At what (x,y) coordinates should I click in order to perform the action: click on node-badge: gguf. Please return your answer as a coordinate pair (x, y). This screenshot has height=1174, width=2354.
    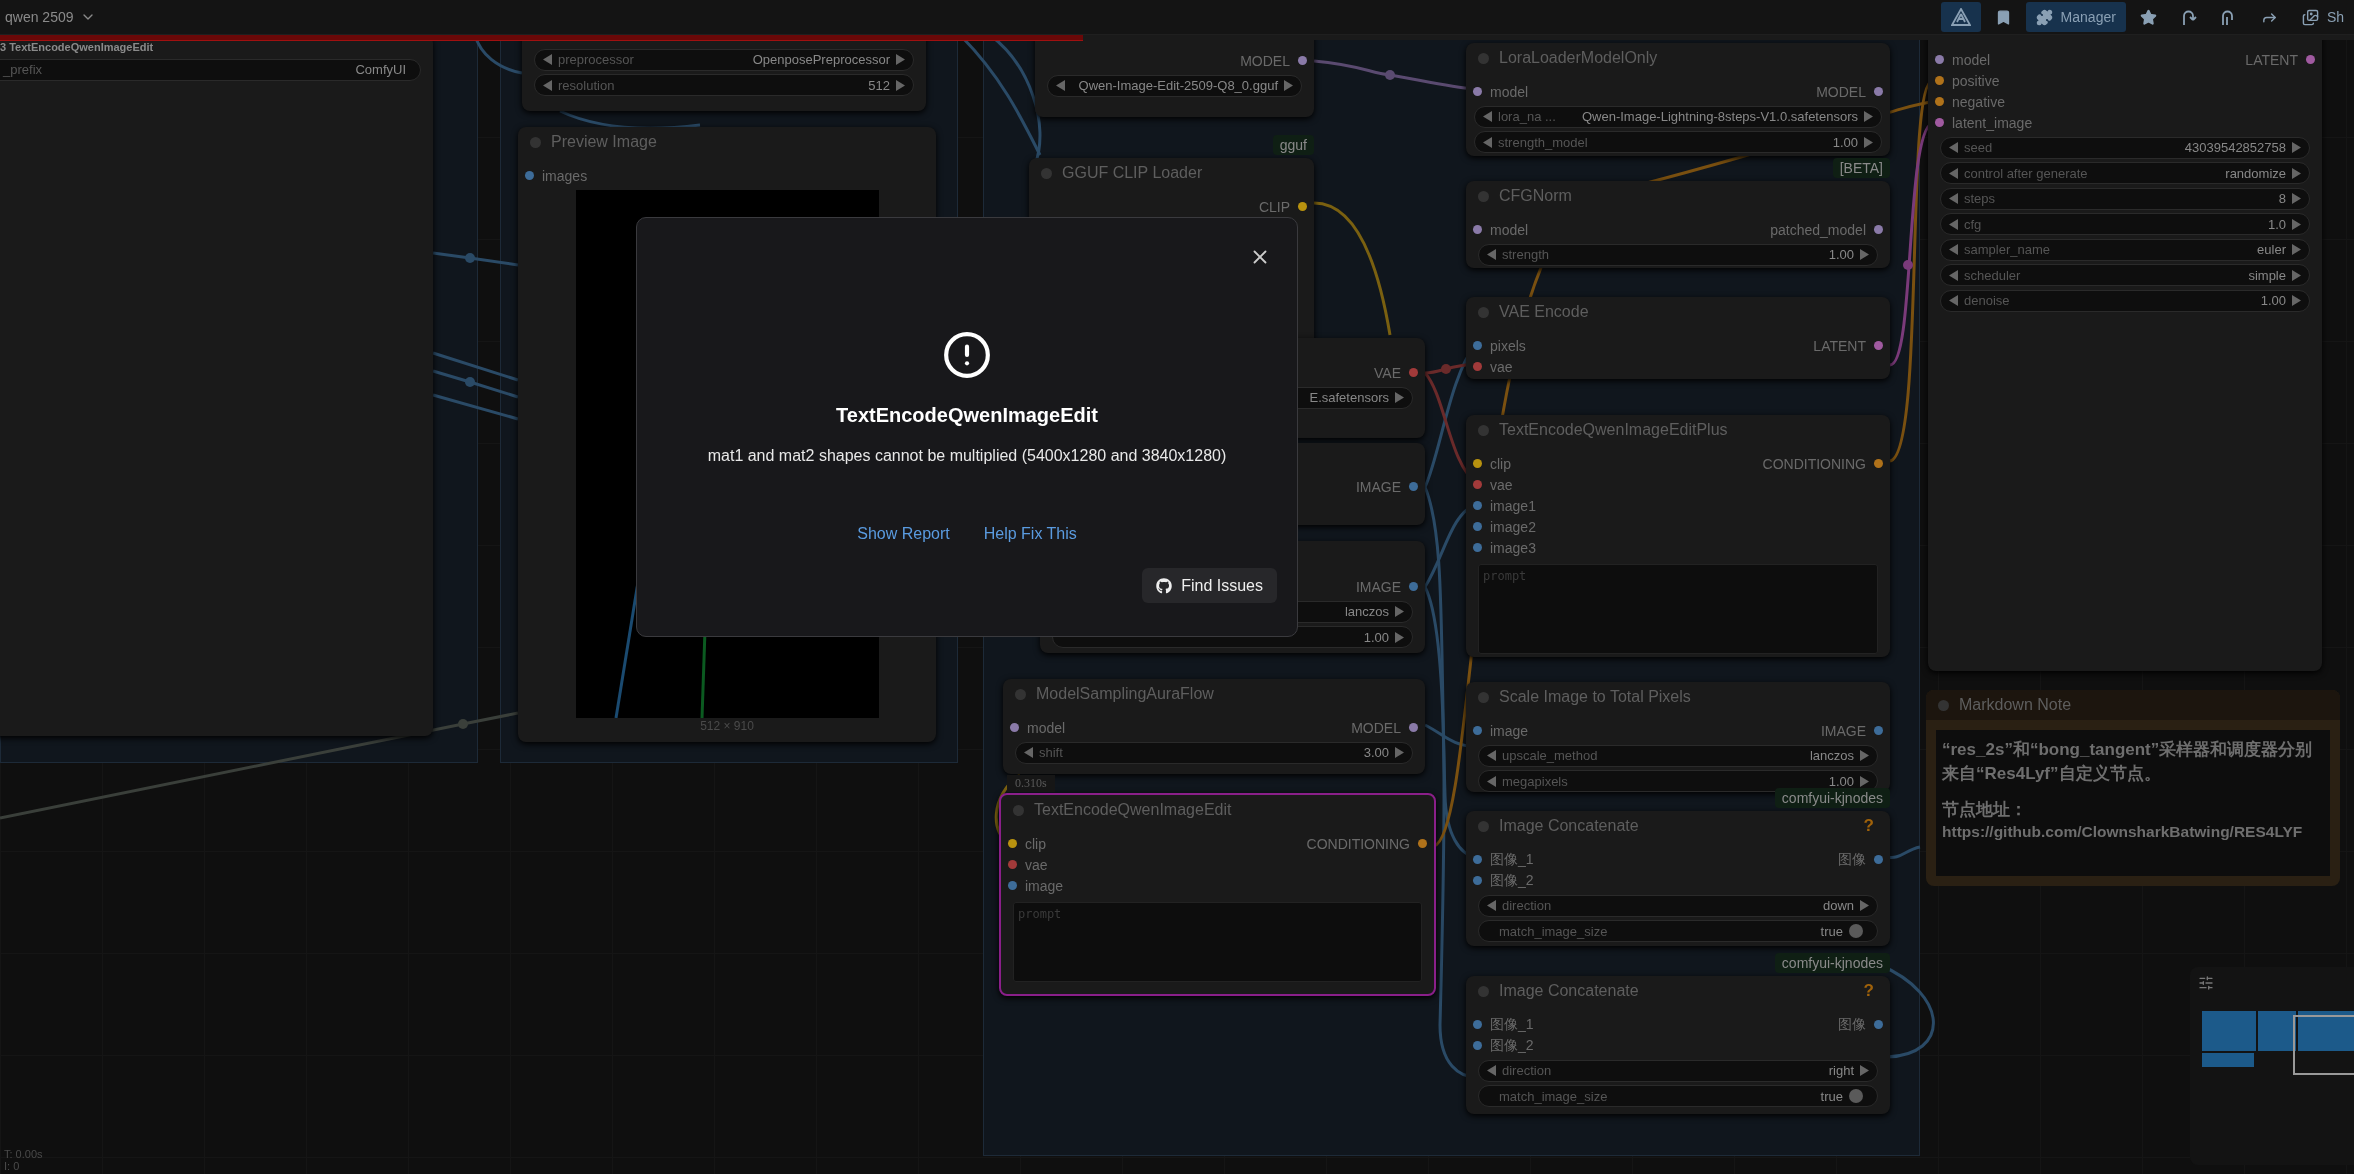
    Looking at the image, I should click on (1293, 145).